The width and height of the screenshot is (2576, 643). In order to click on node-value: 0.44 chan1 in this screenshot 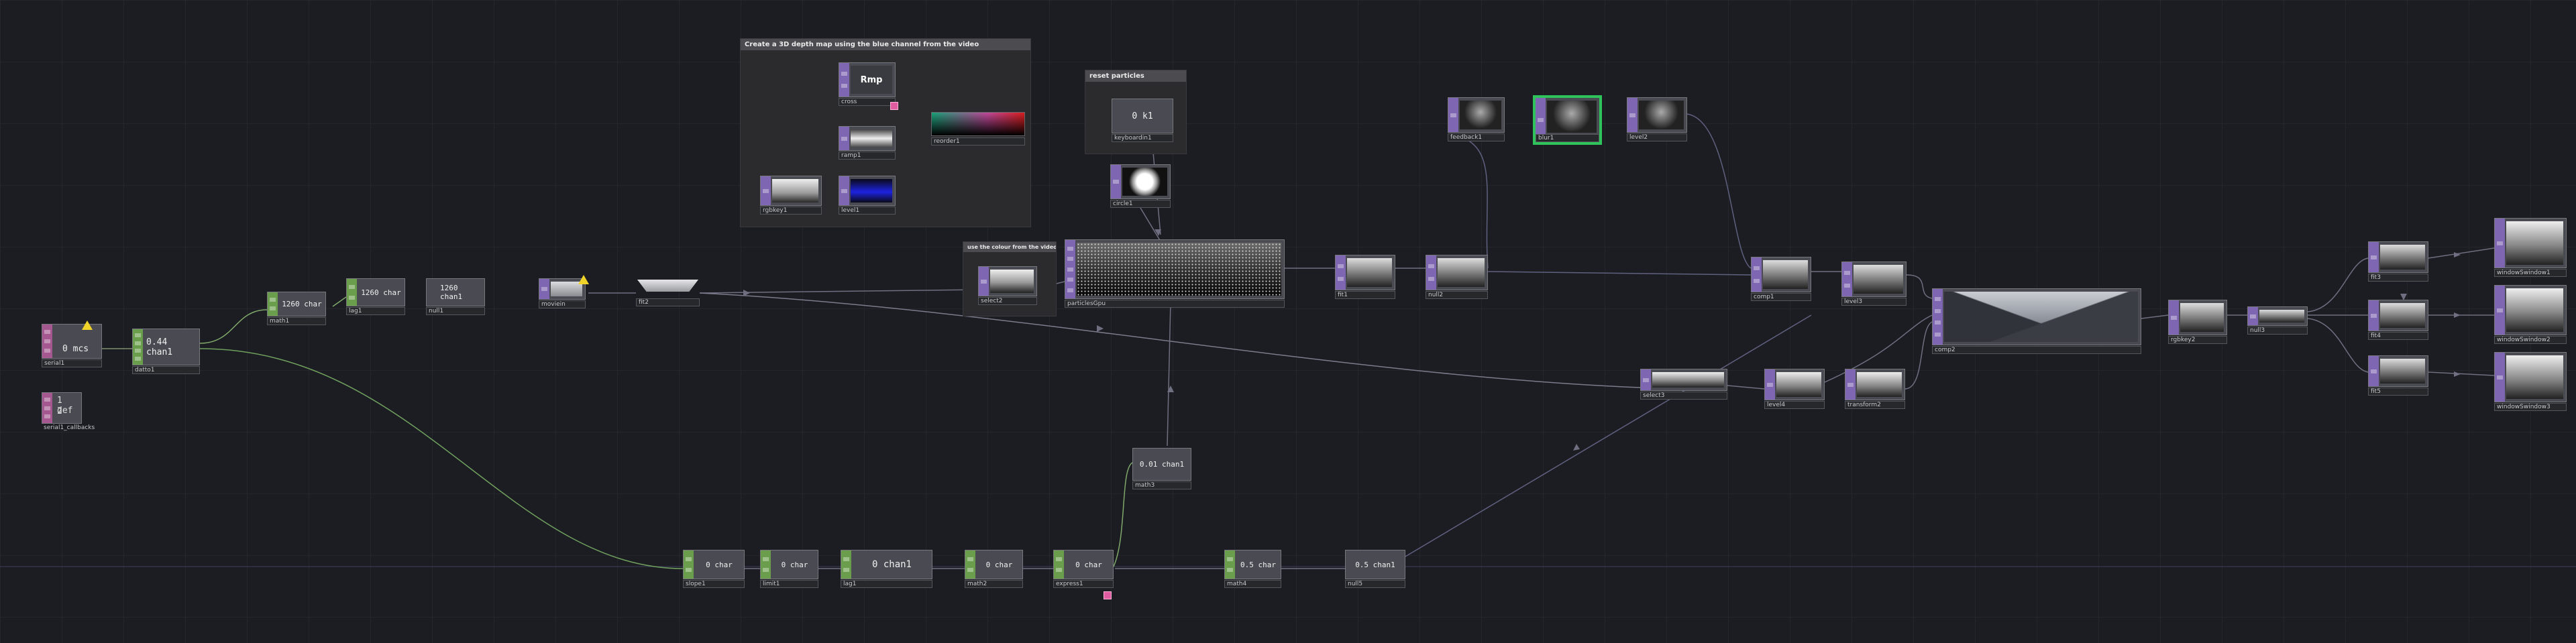, I will do `click(159, 347)`.